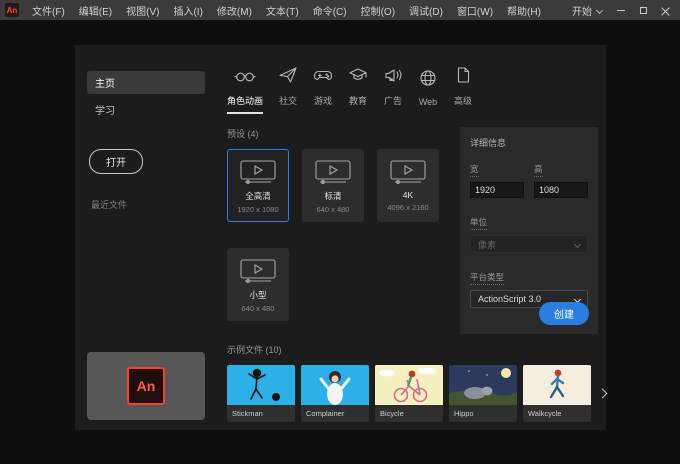 This screenshot has width=680, height=464. Describe the element at coordinates (393, 101) in the screenshot. I see `tab-label: 广告` at that location.